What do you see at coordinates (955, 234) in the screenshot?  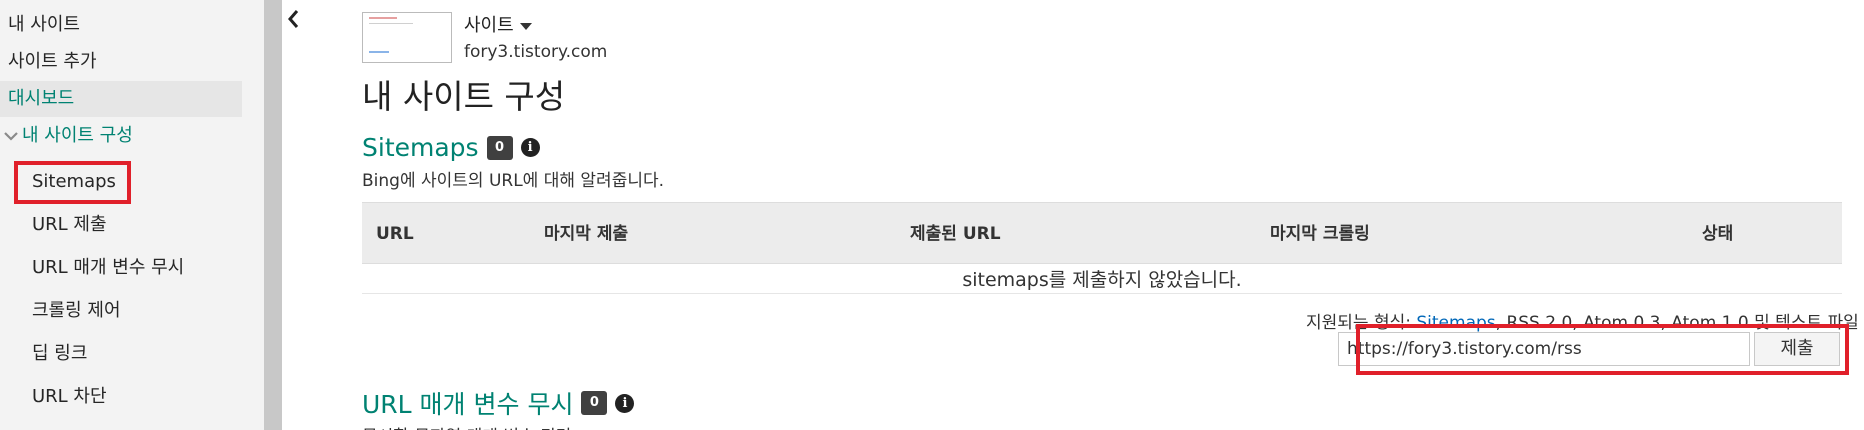 I see `column-header-submitted-urls: 제출된 URL` at bounding box center [955, 234].